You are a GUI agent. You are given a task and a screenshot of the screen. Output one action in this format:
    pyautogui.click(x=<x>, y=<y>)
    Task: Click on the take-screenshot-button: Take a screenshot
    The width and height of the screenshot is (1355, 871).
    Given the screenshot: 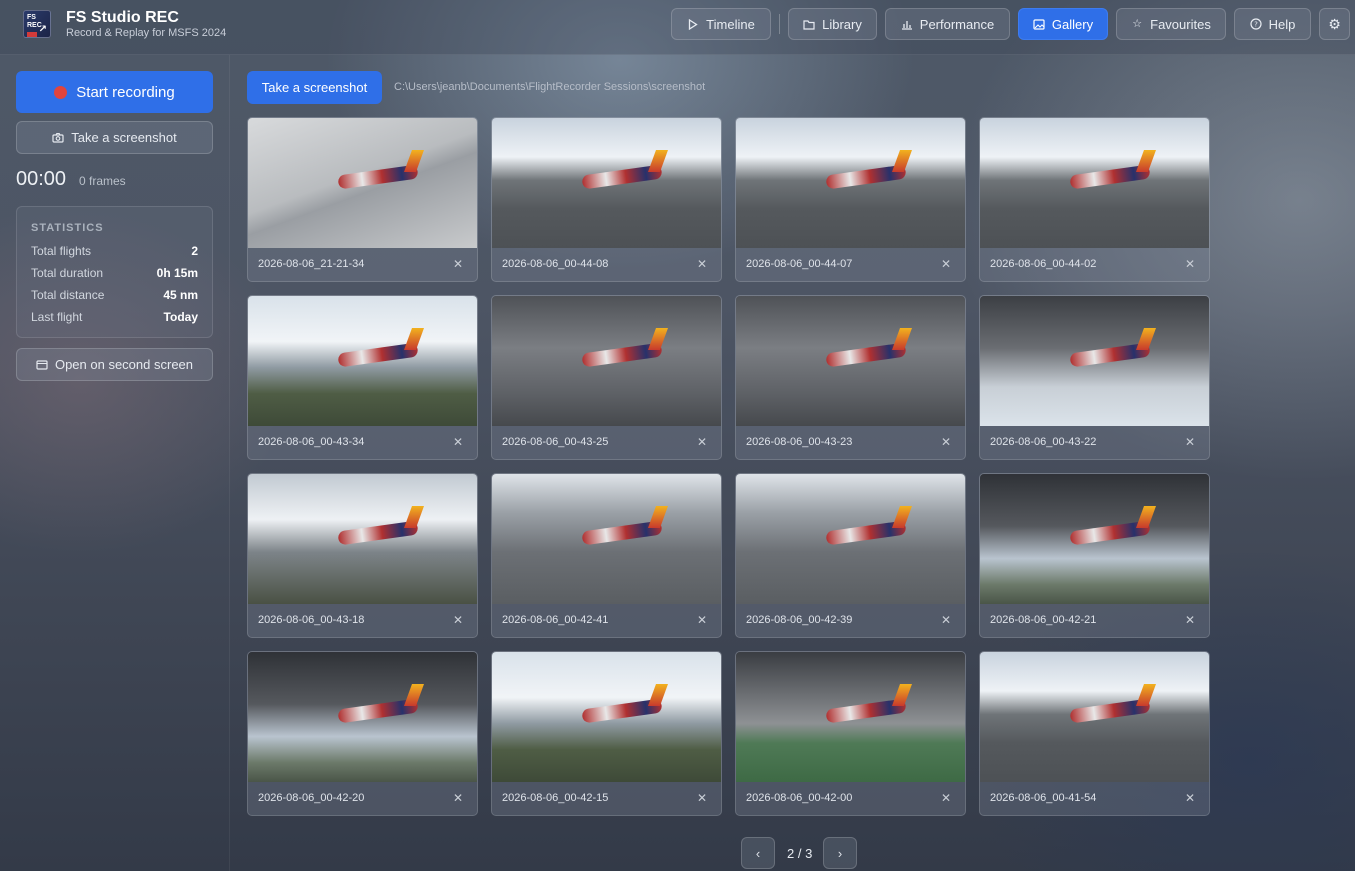 What is the action you would take?
    pyautogui.click(x=314, y=87)
    